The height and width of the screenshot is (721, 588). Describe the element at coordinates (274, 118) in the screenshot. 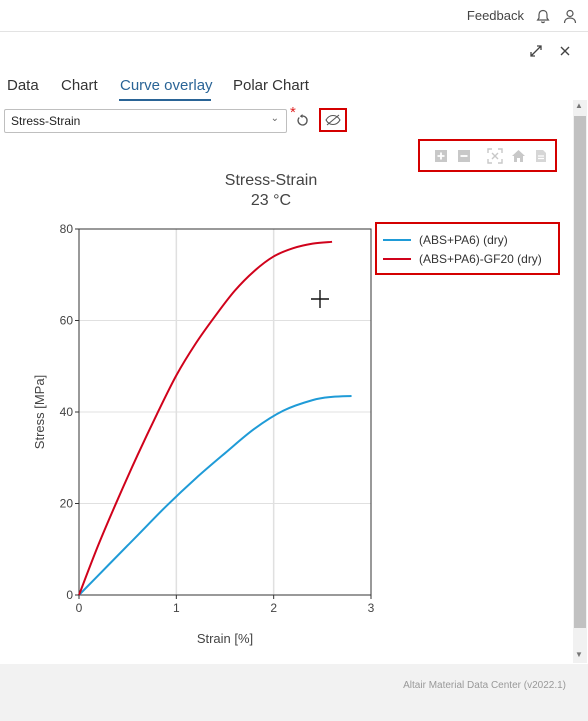

I see `chevron-down-icon: ⌄` at that location.